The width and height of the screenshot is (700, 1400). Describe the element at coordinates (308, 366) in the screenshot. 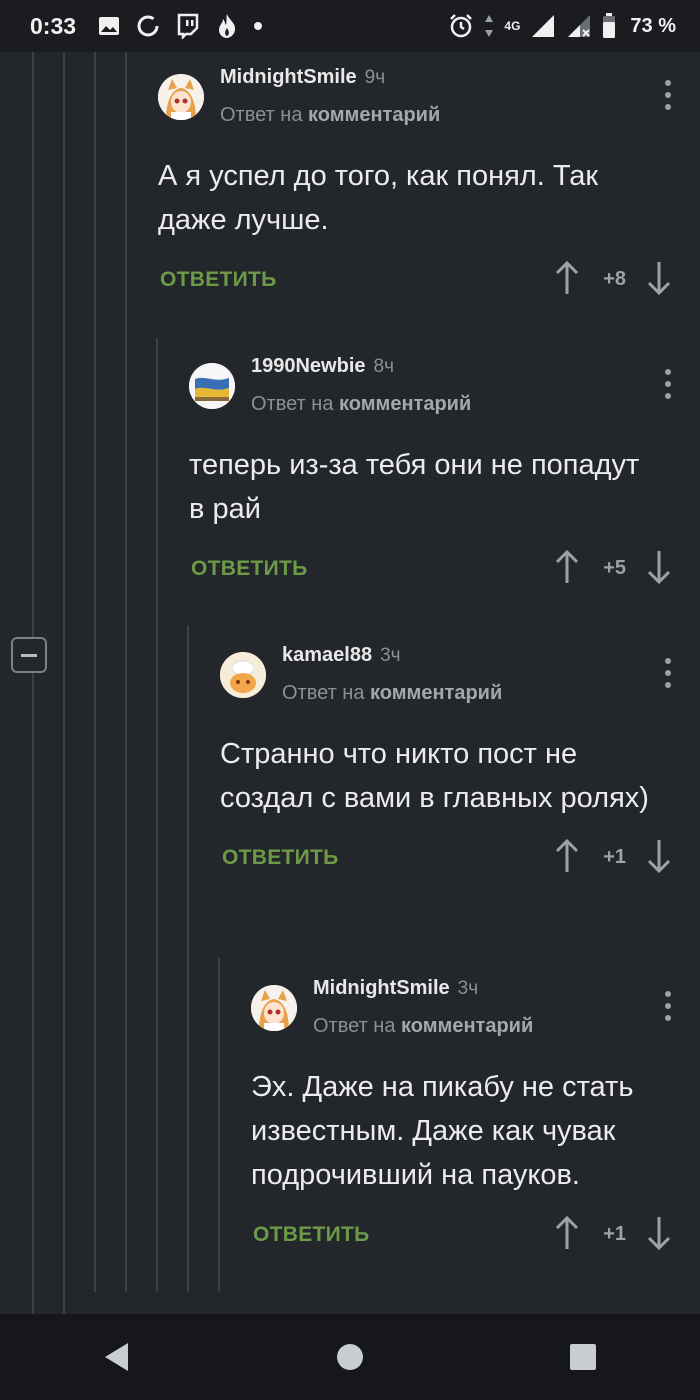

I see `username-text: 1990Newbie` at that location.